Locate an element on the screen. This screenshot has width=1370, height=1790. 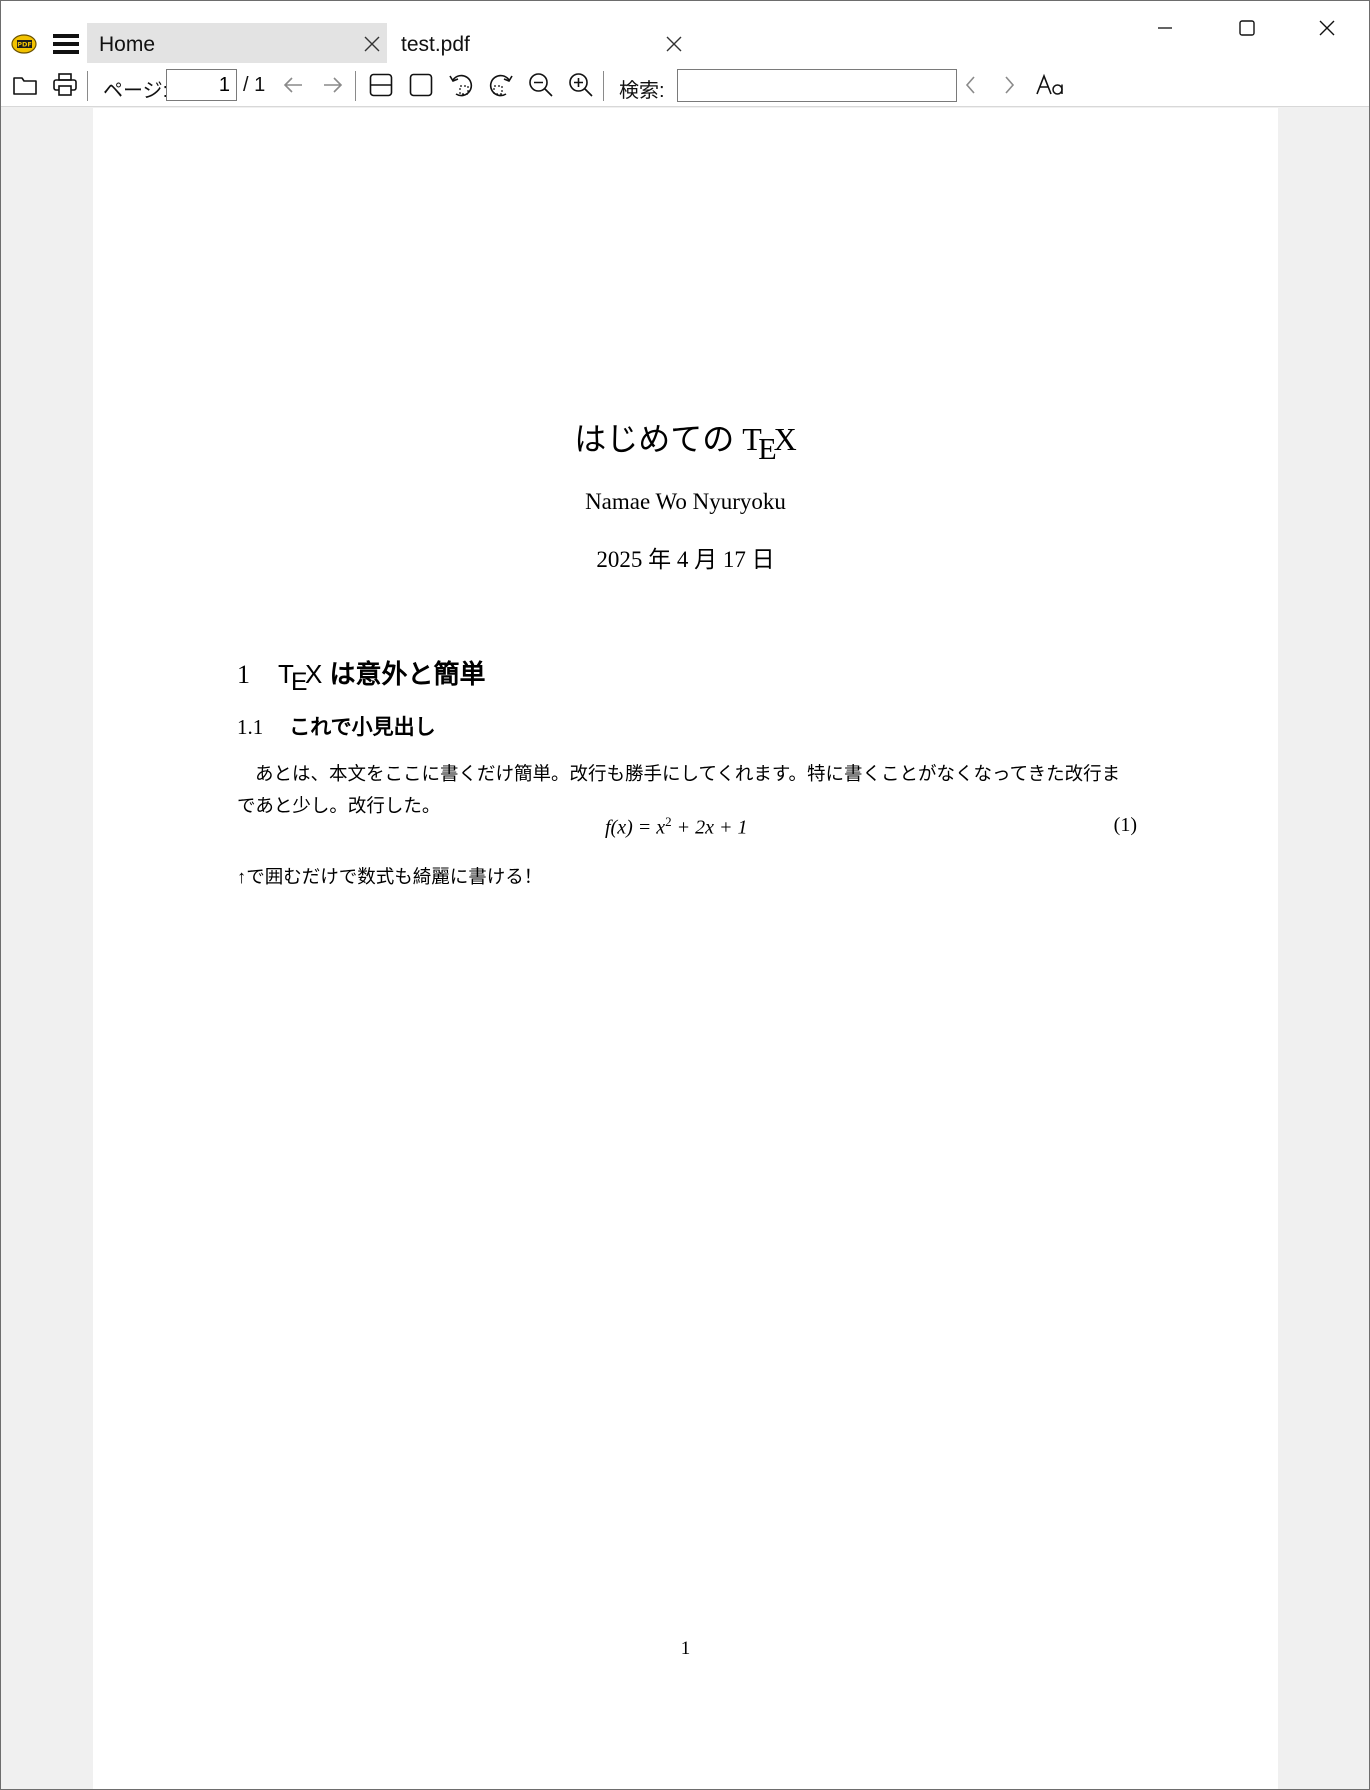
maximize-icon is located at coordinates (1247, 28).